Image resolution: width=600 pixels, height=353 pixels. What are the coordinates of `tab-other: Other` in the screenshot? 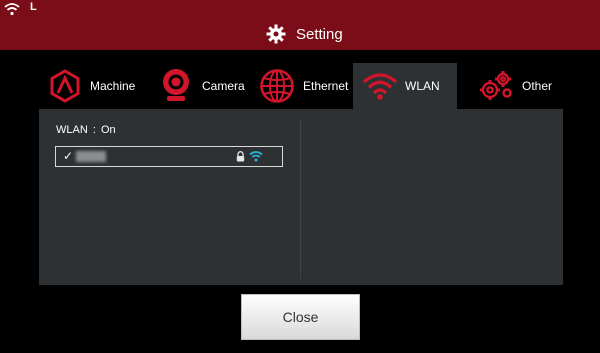 It's located at (515, 86).